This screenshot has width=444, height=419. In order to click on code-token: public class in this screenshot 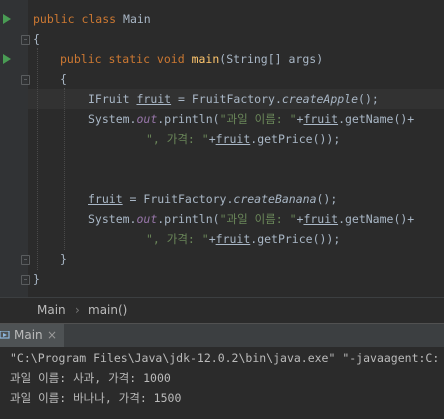, I will do `click(78, 19)`.